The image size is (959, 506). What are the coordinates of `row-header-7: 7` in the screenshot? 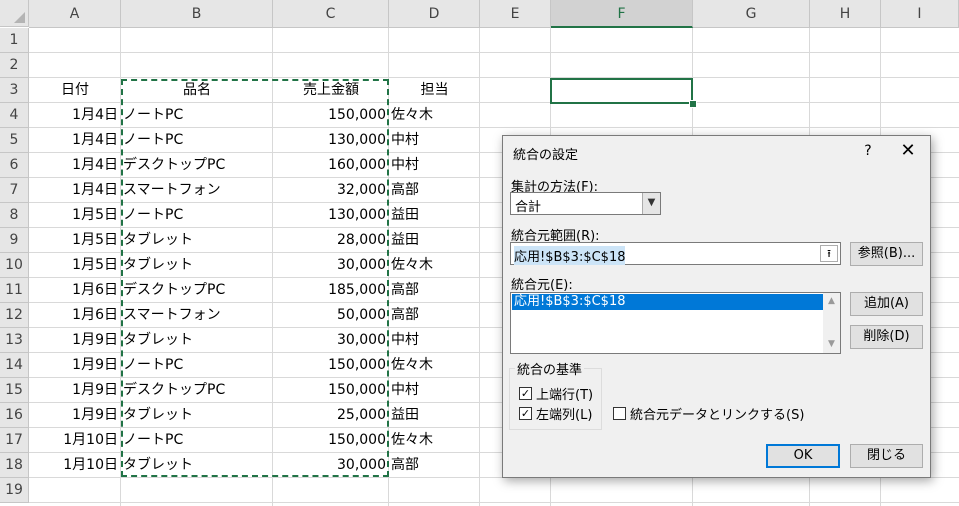 It's located at (14, 190).